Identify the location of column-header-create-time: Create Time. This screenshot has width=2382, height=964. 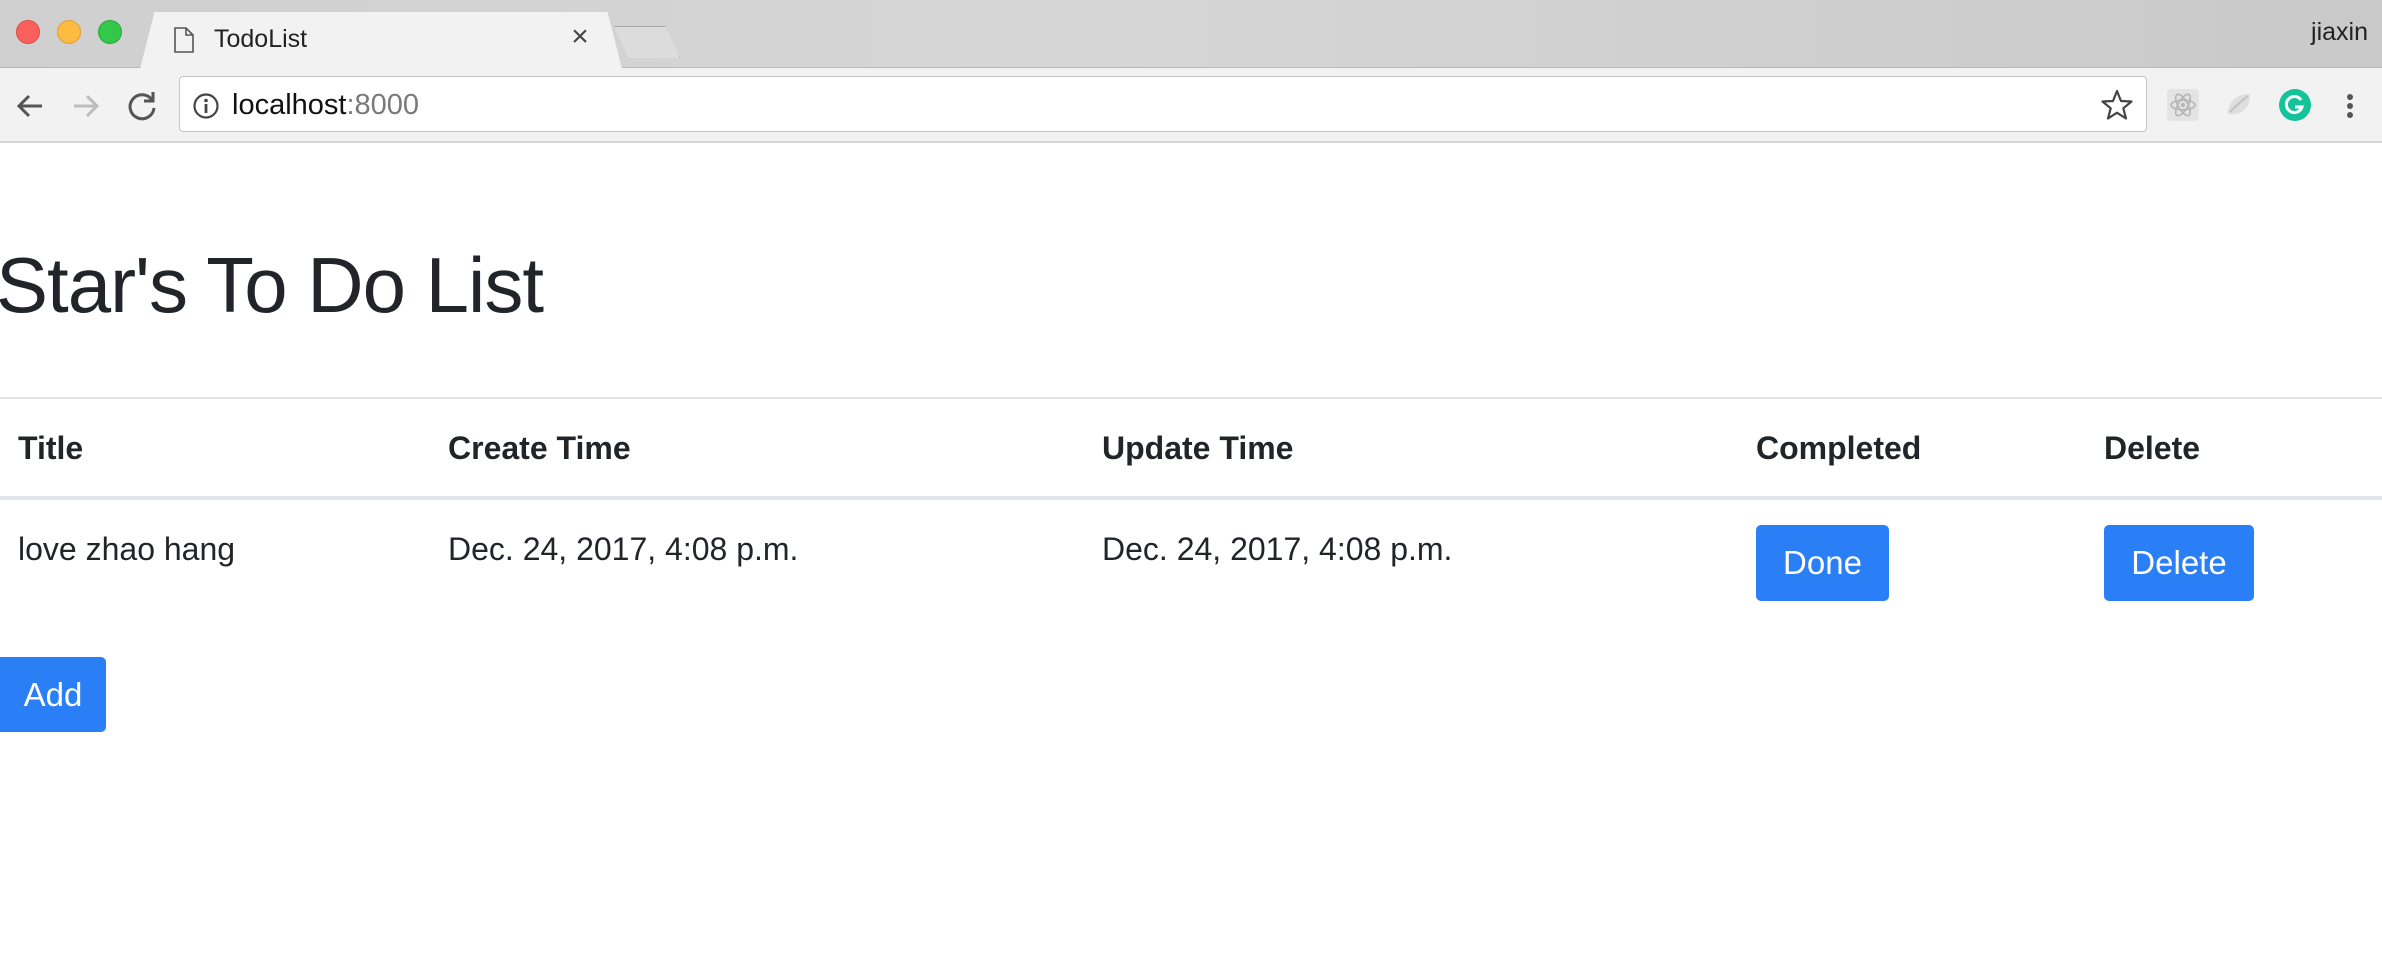
(539, 448).